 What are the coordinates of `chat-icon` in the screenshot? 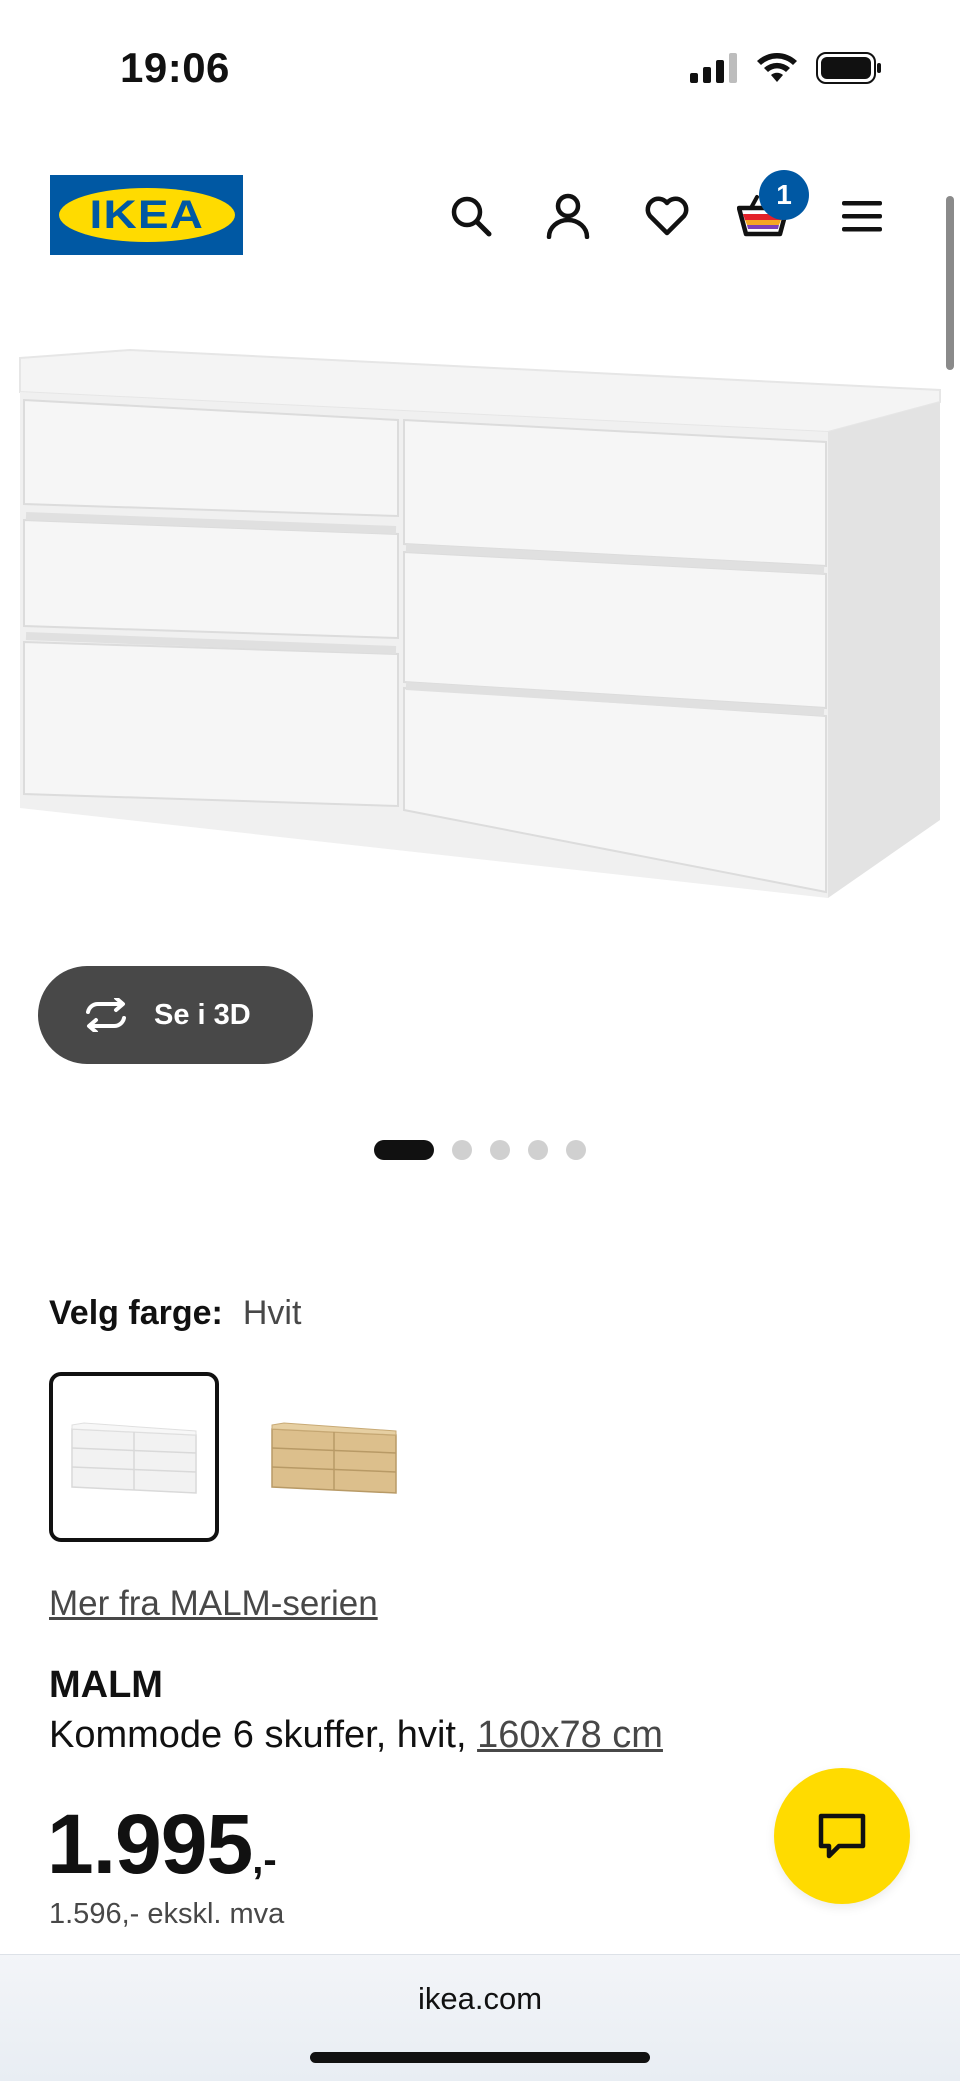 It's located at (842, 1836).